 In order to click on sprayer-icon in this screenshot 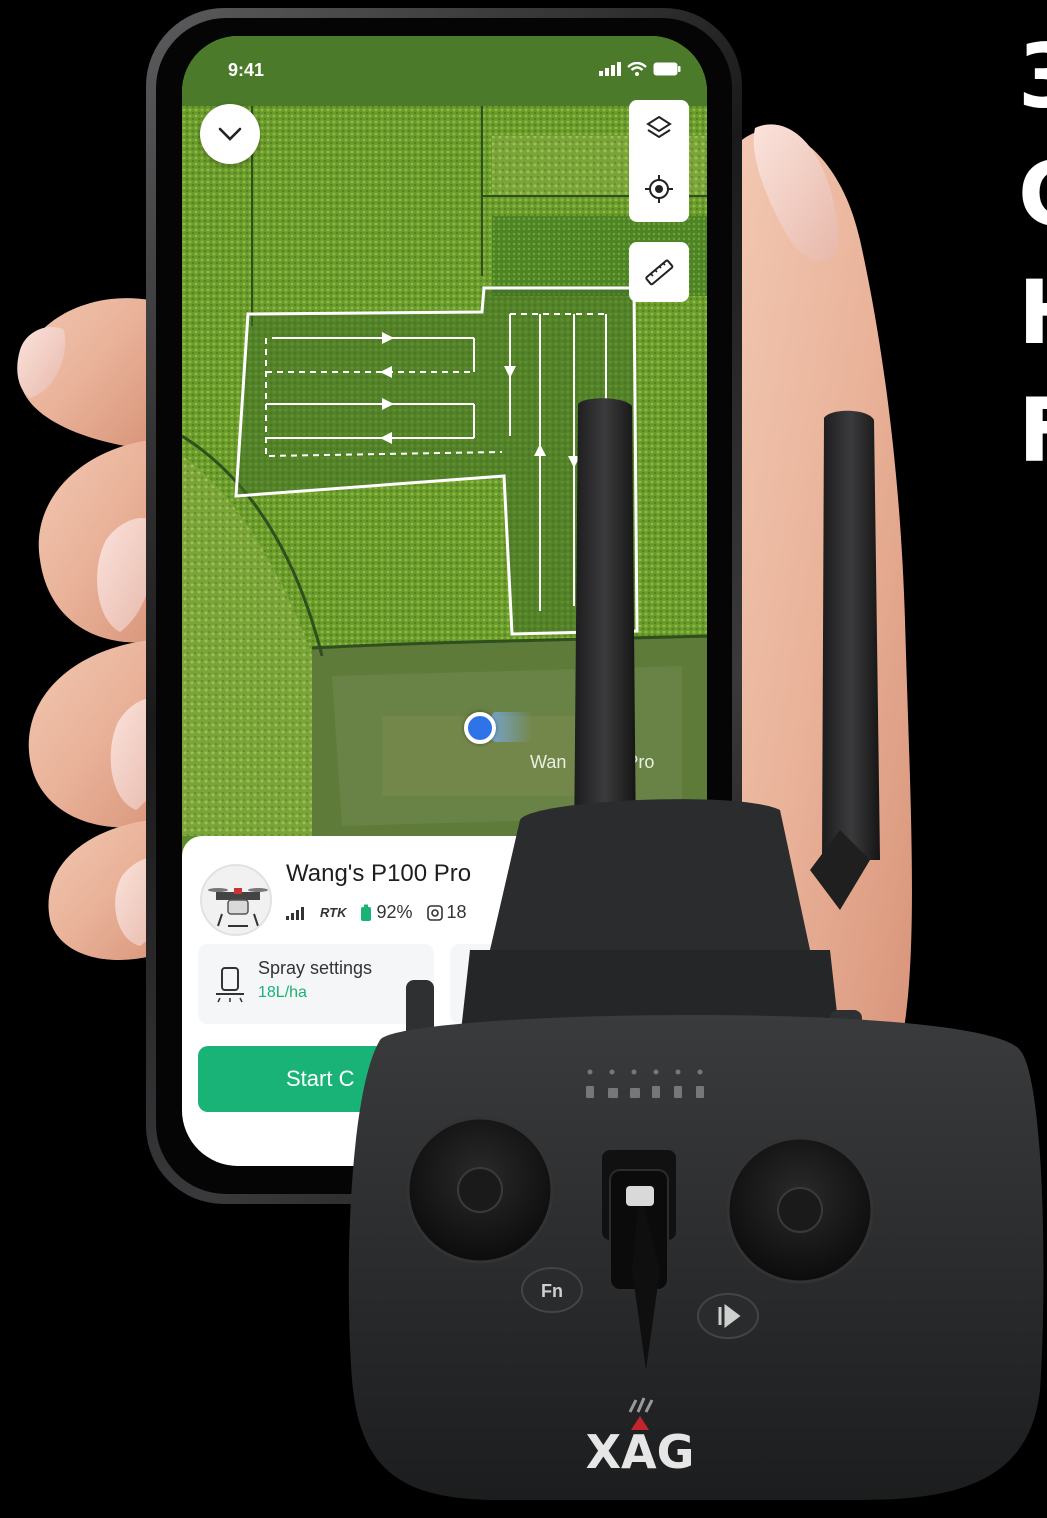, I will do `click(230, 985)`.